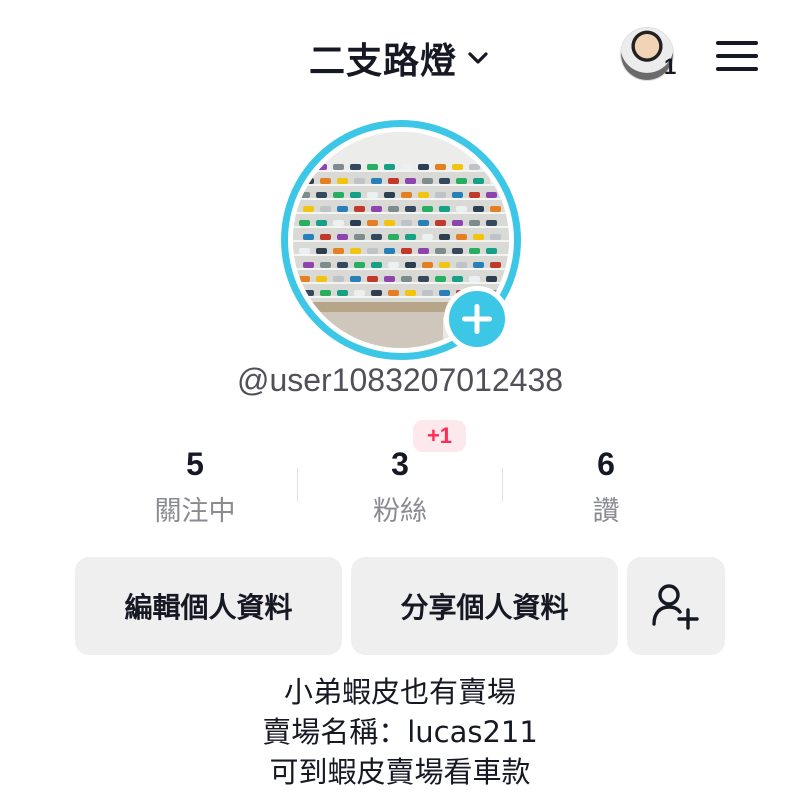 This screenshot has width=800, height=800. I want to click on add-friends-button, so click(676, 606).